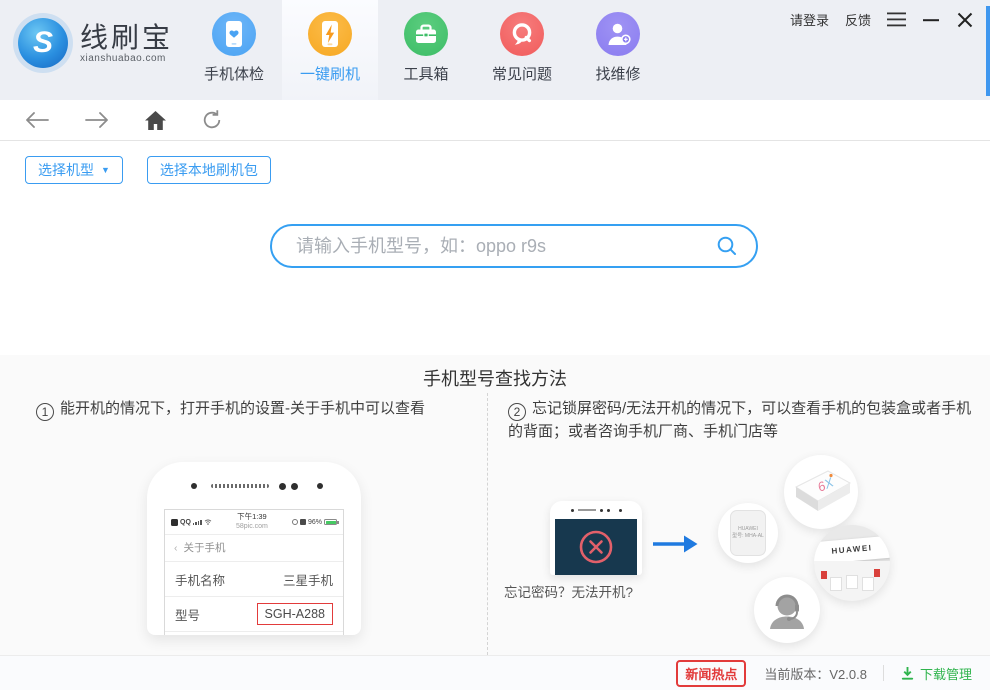 This screenshot has height=690, width=990. I want to click on browser-toolbar, so click(495, 120).